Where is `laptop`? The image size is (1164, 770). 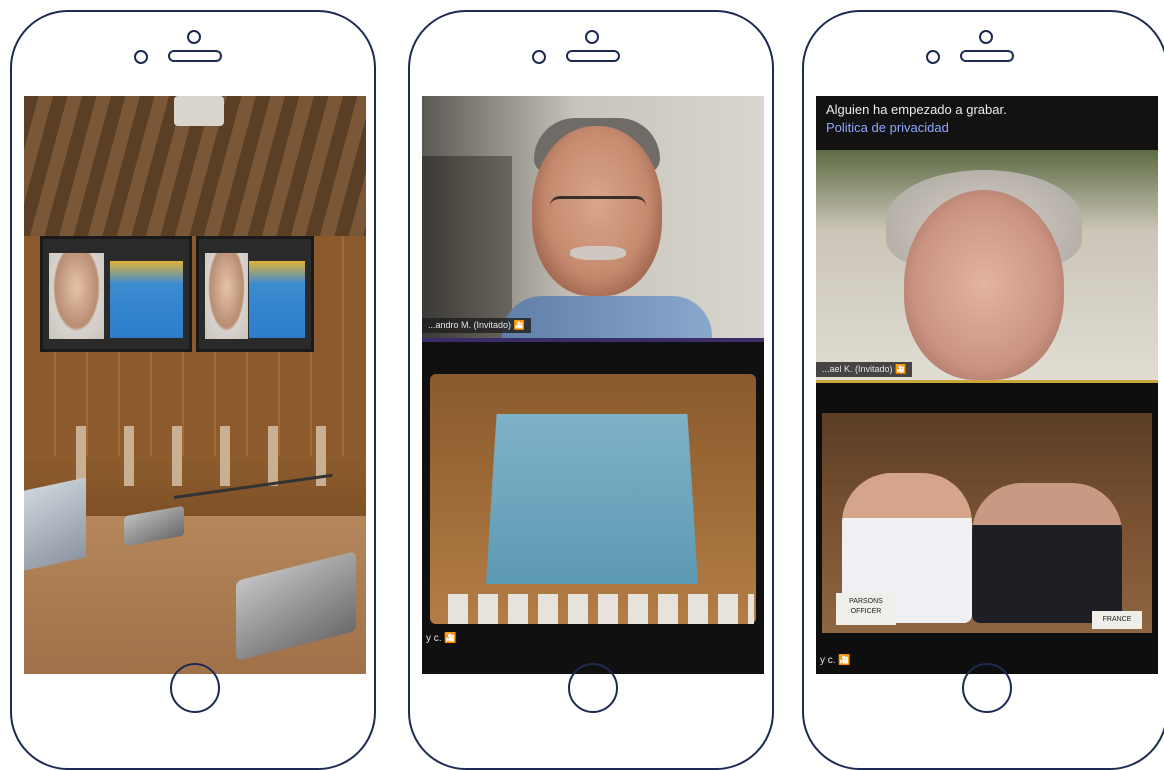 laptop is located at coordinates (55, 524).